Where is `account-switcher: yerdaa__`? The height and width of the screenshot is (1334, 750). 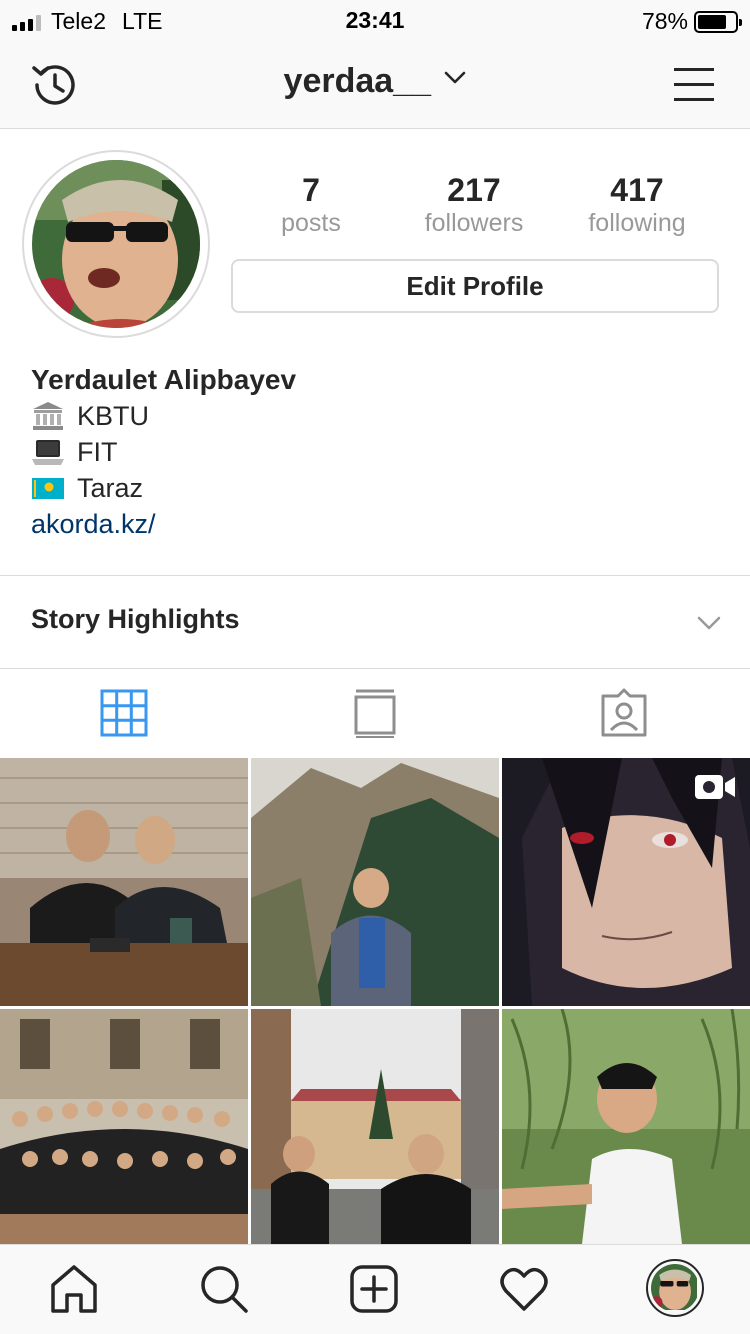
account-switcher: yerdaa__ is located at coordinates (375, 81).